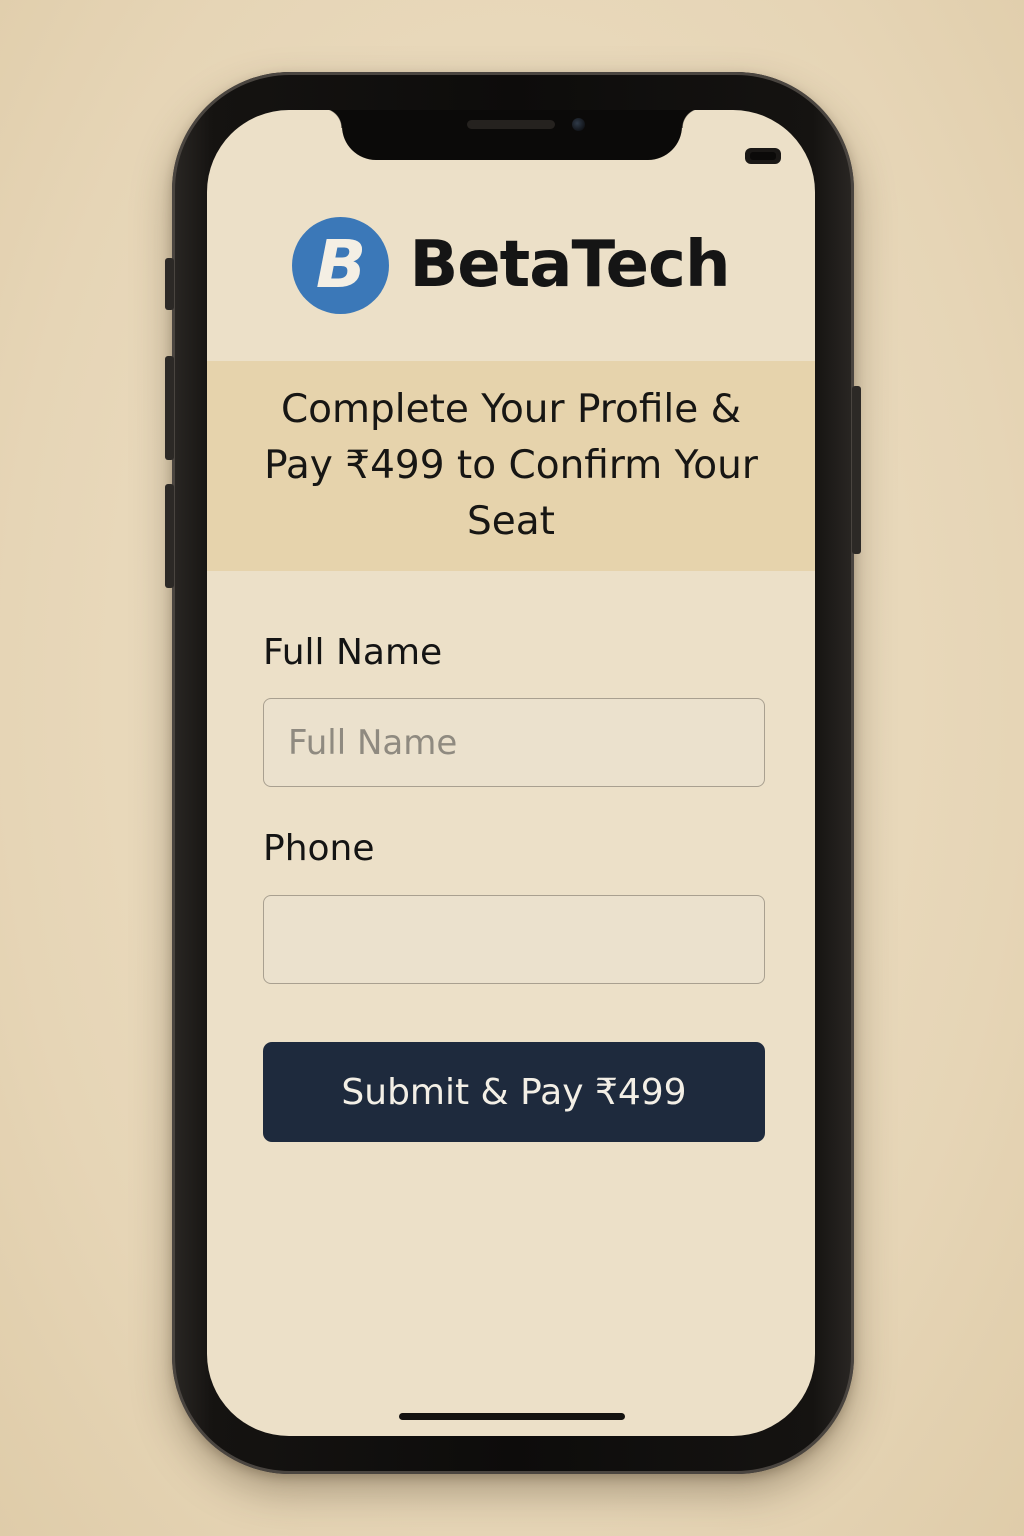 This screenshot has height=1536, width=1024. What do you see at coordinates (514, 1092) in the screenshot?
I see `submit-pay-button: Submit & Pay ₹499` at bounding box center [514, 1092].